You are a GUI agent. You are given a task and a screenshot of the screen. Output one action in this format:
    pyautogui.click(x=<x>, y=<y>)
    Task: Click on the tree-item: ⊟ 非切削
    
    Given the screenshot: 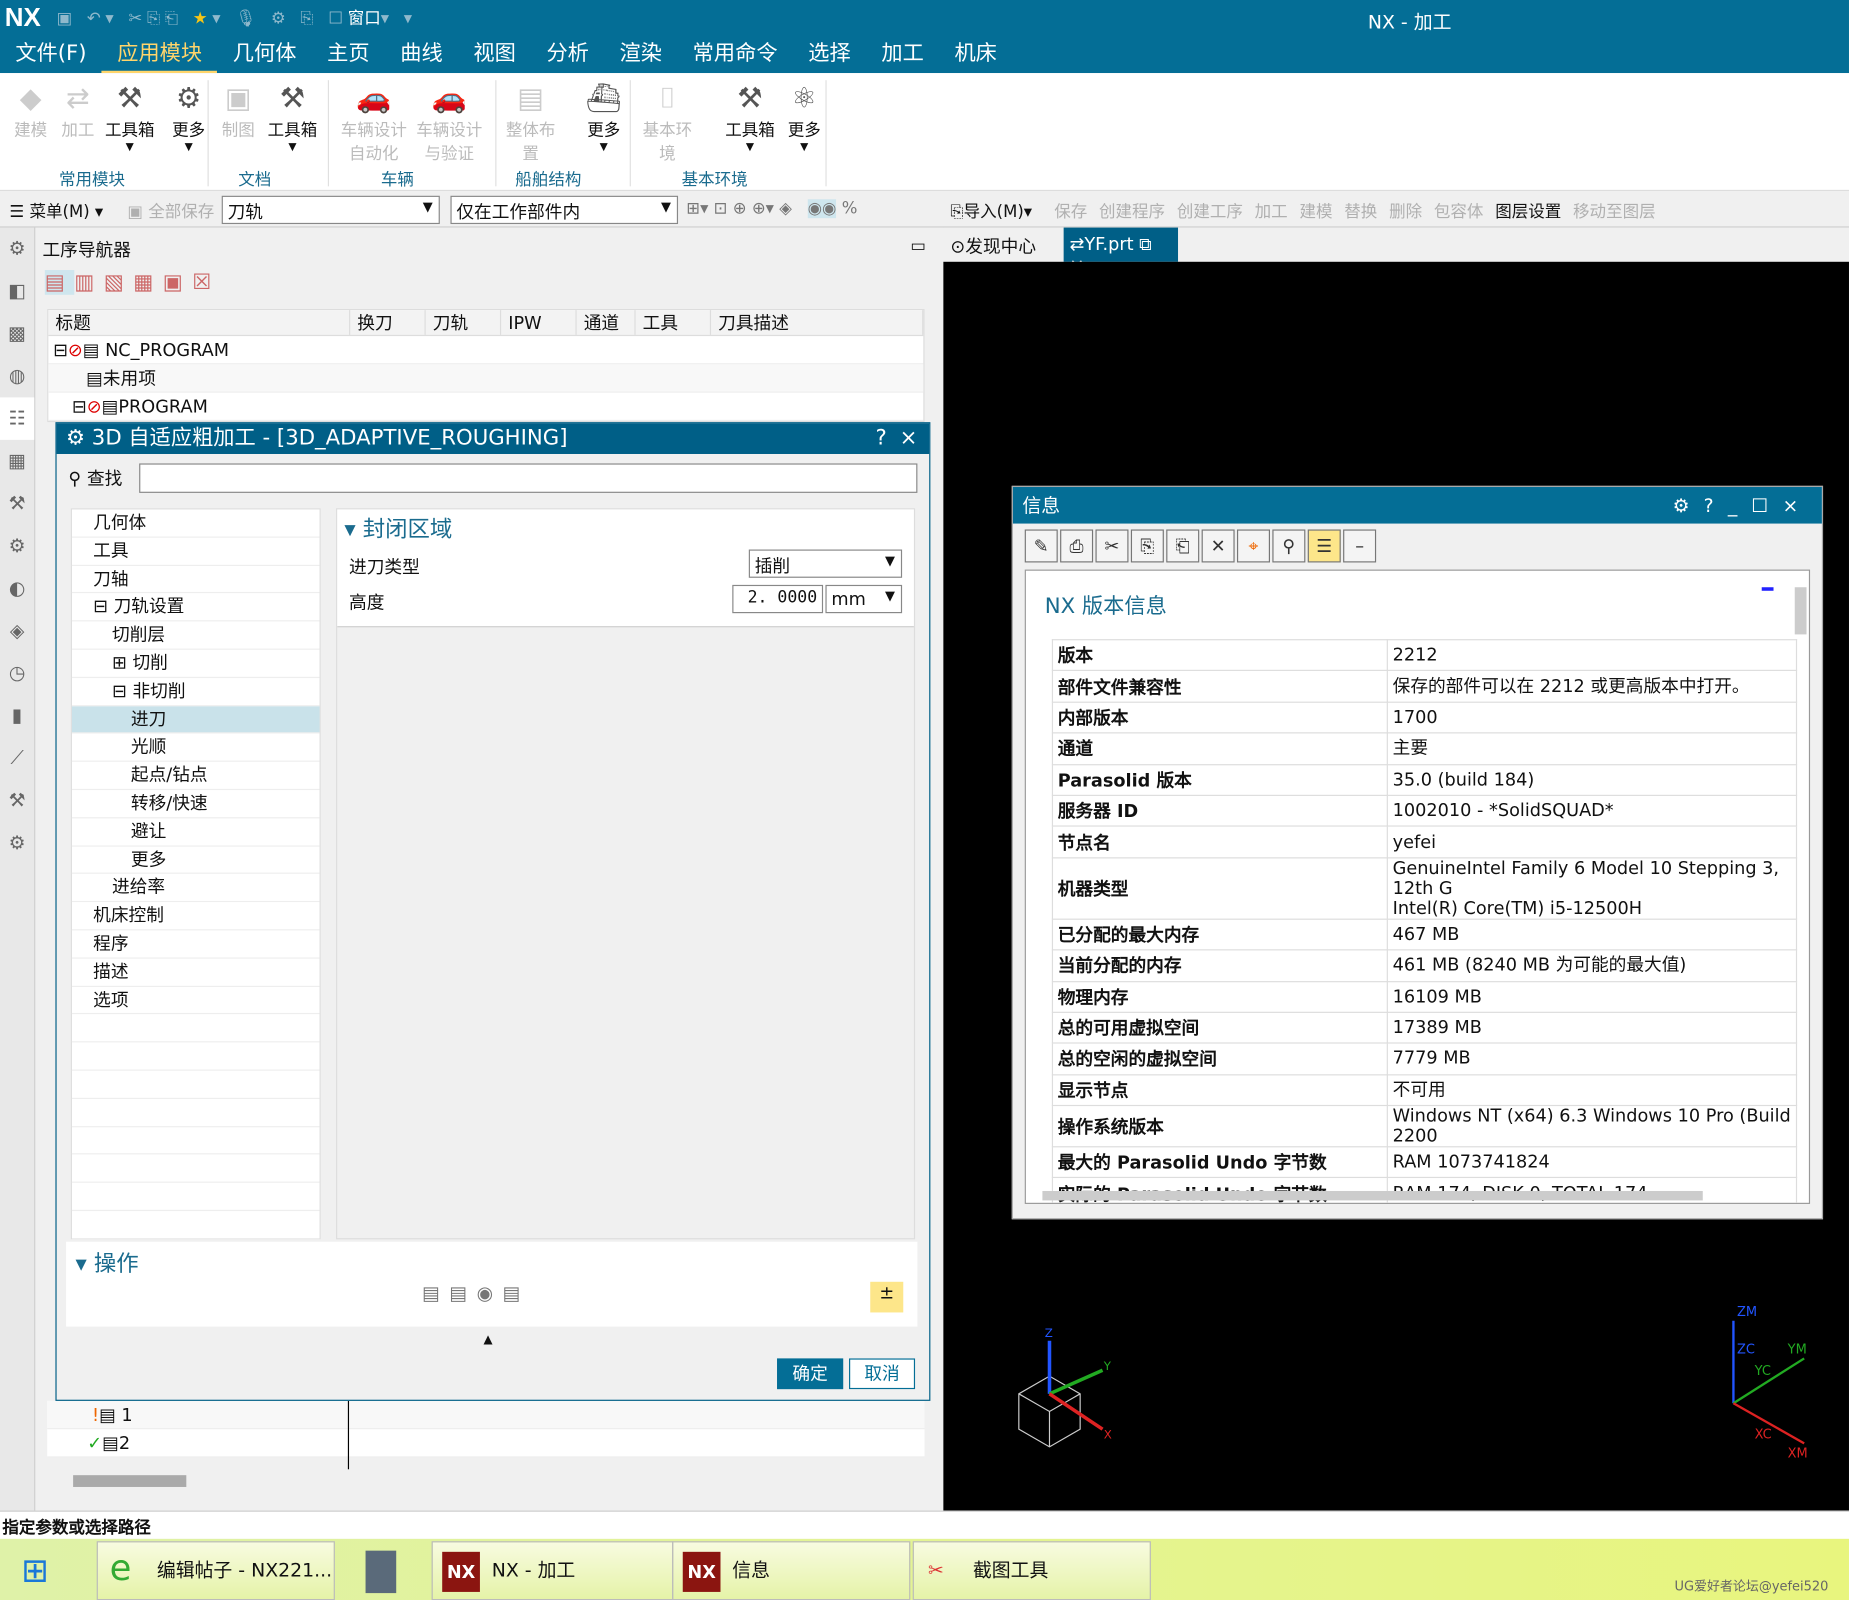 What is the action you would take?
    pyautogui.click(x=195, y=692)
    